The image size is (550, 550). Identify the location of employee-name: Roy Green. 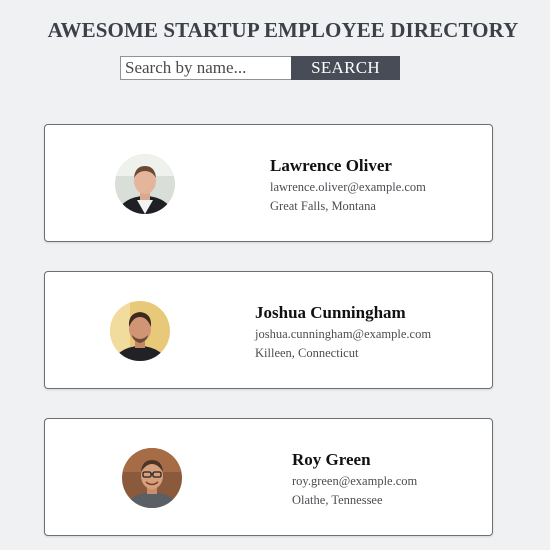
(331, 459).